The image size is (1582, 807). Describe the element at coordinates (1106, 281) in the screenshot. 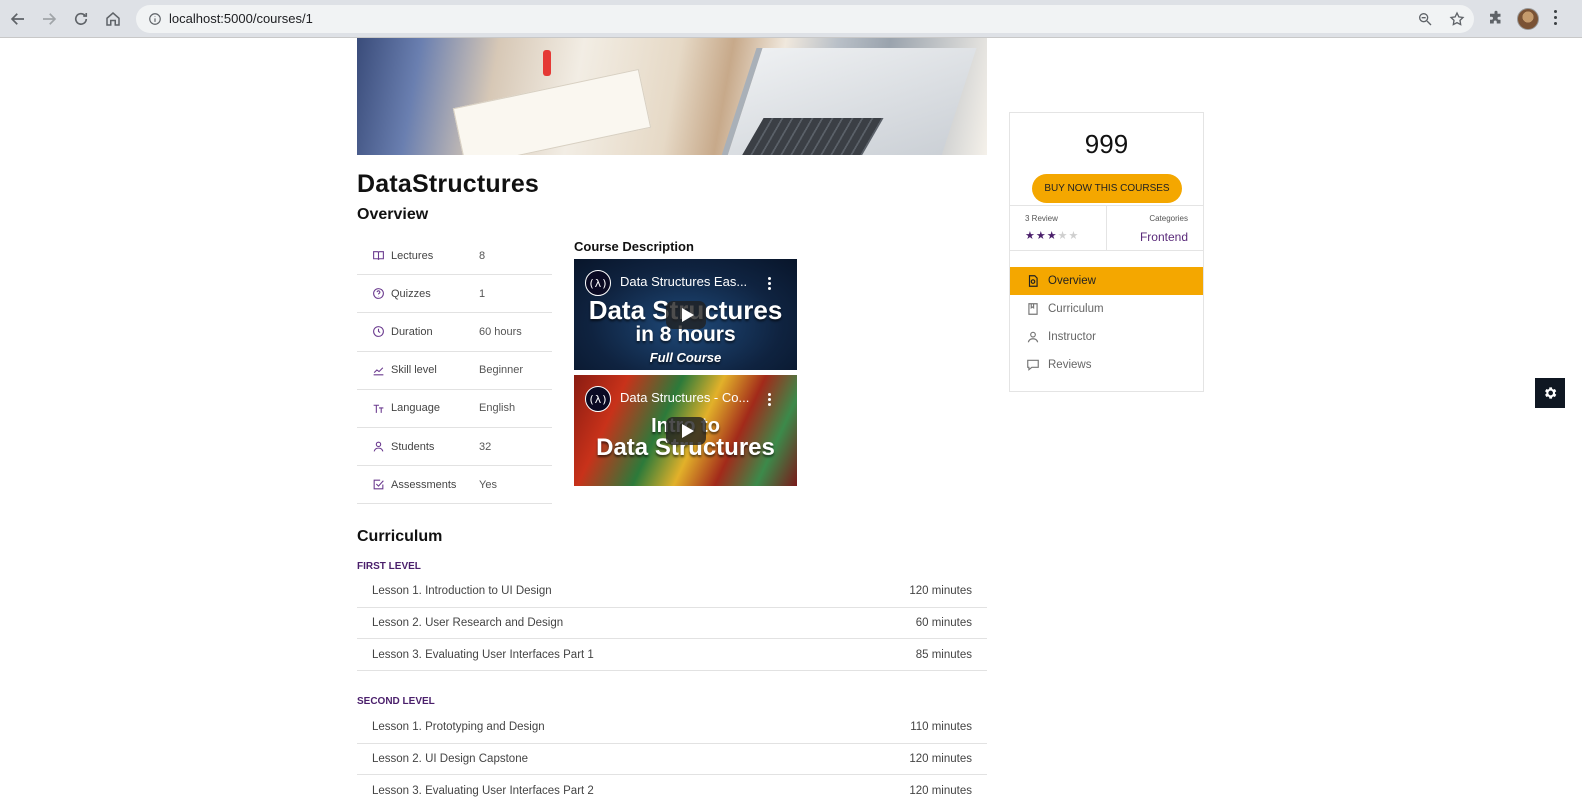

I see `menu-item-overview: Overview` at that location.